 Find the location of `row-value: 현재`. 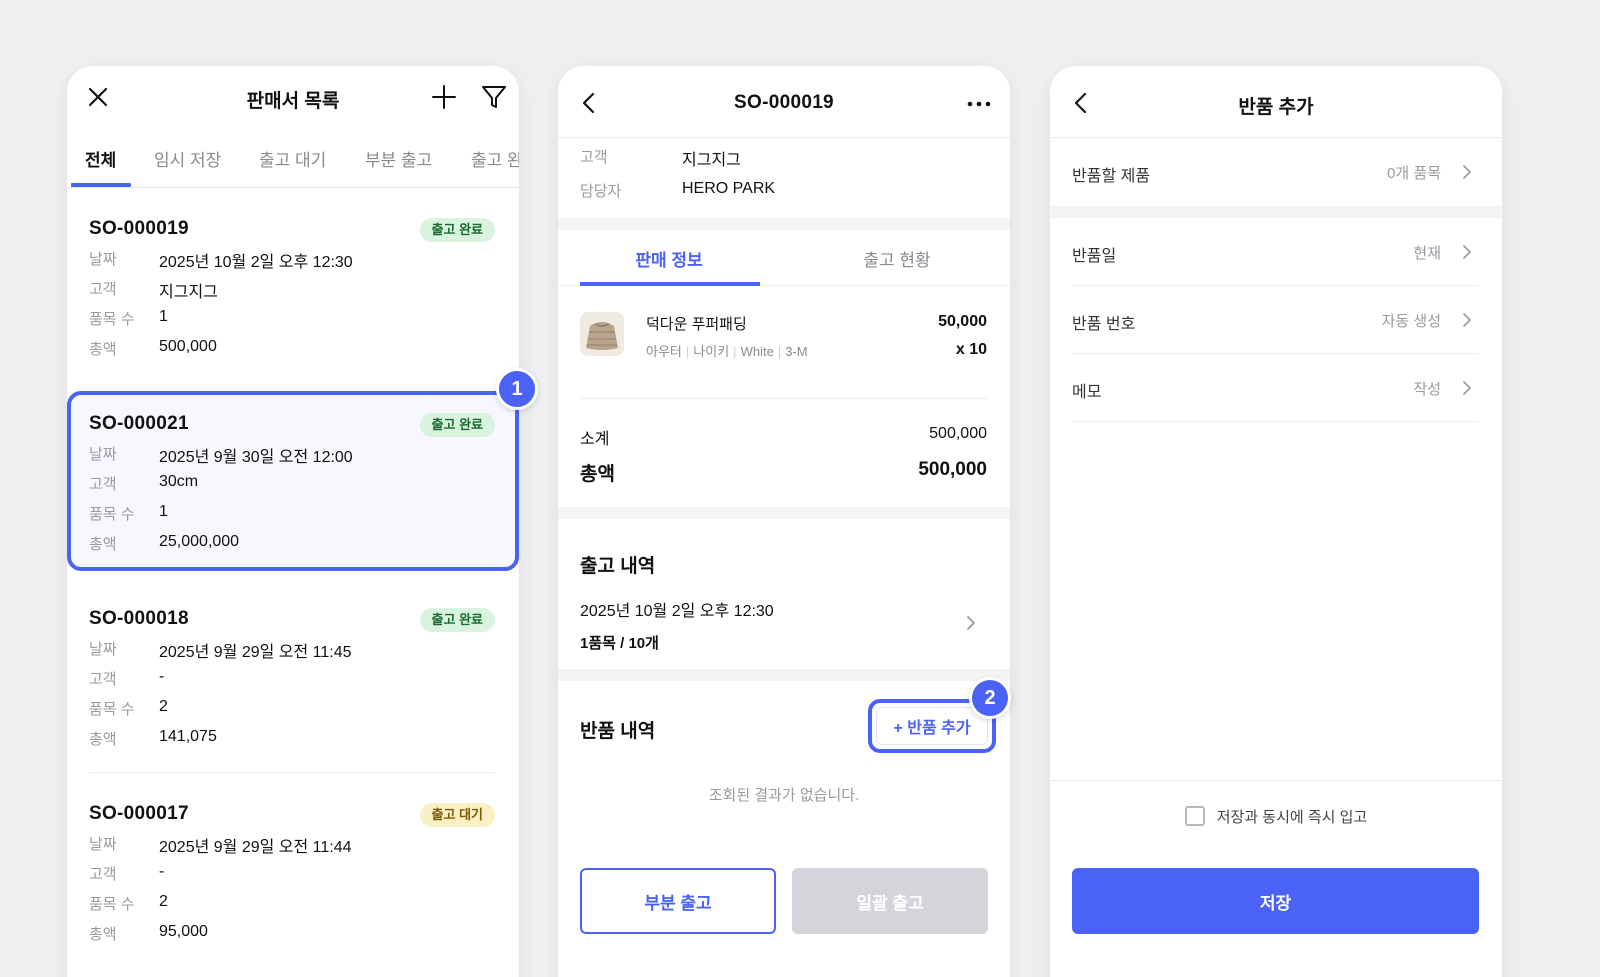

row-value: 현재 is located at coordinates (1427, 253).